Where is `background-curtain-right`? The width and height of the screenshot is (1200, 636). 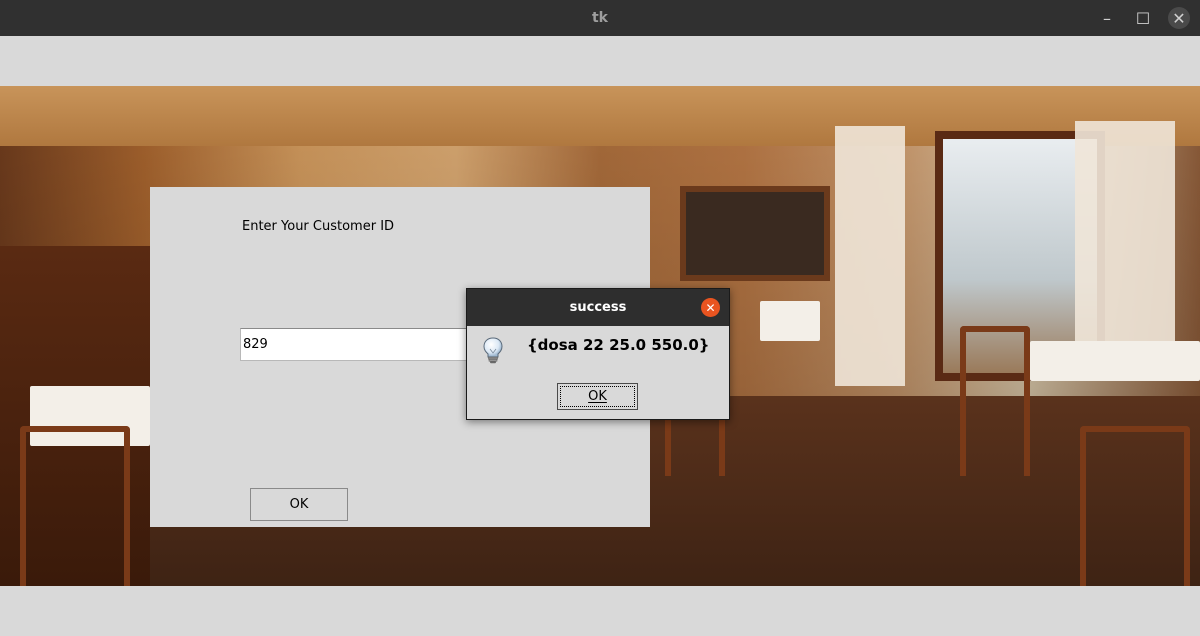
background-curtain-right is located at coordinates (1125, 246).